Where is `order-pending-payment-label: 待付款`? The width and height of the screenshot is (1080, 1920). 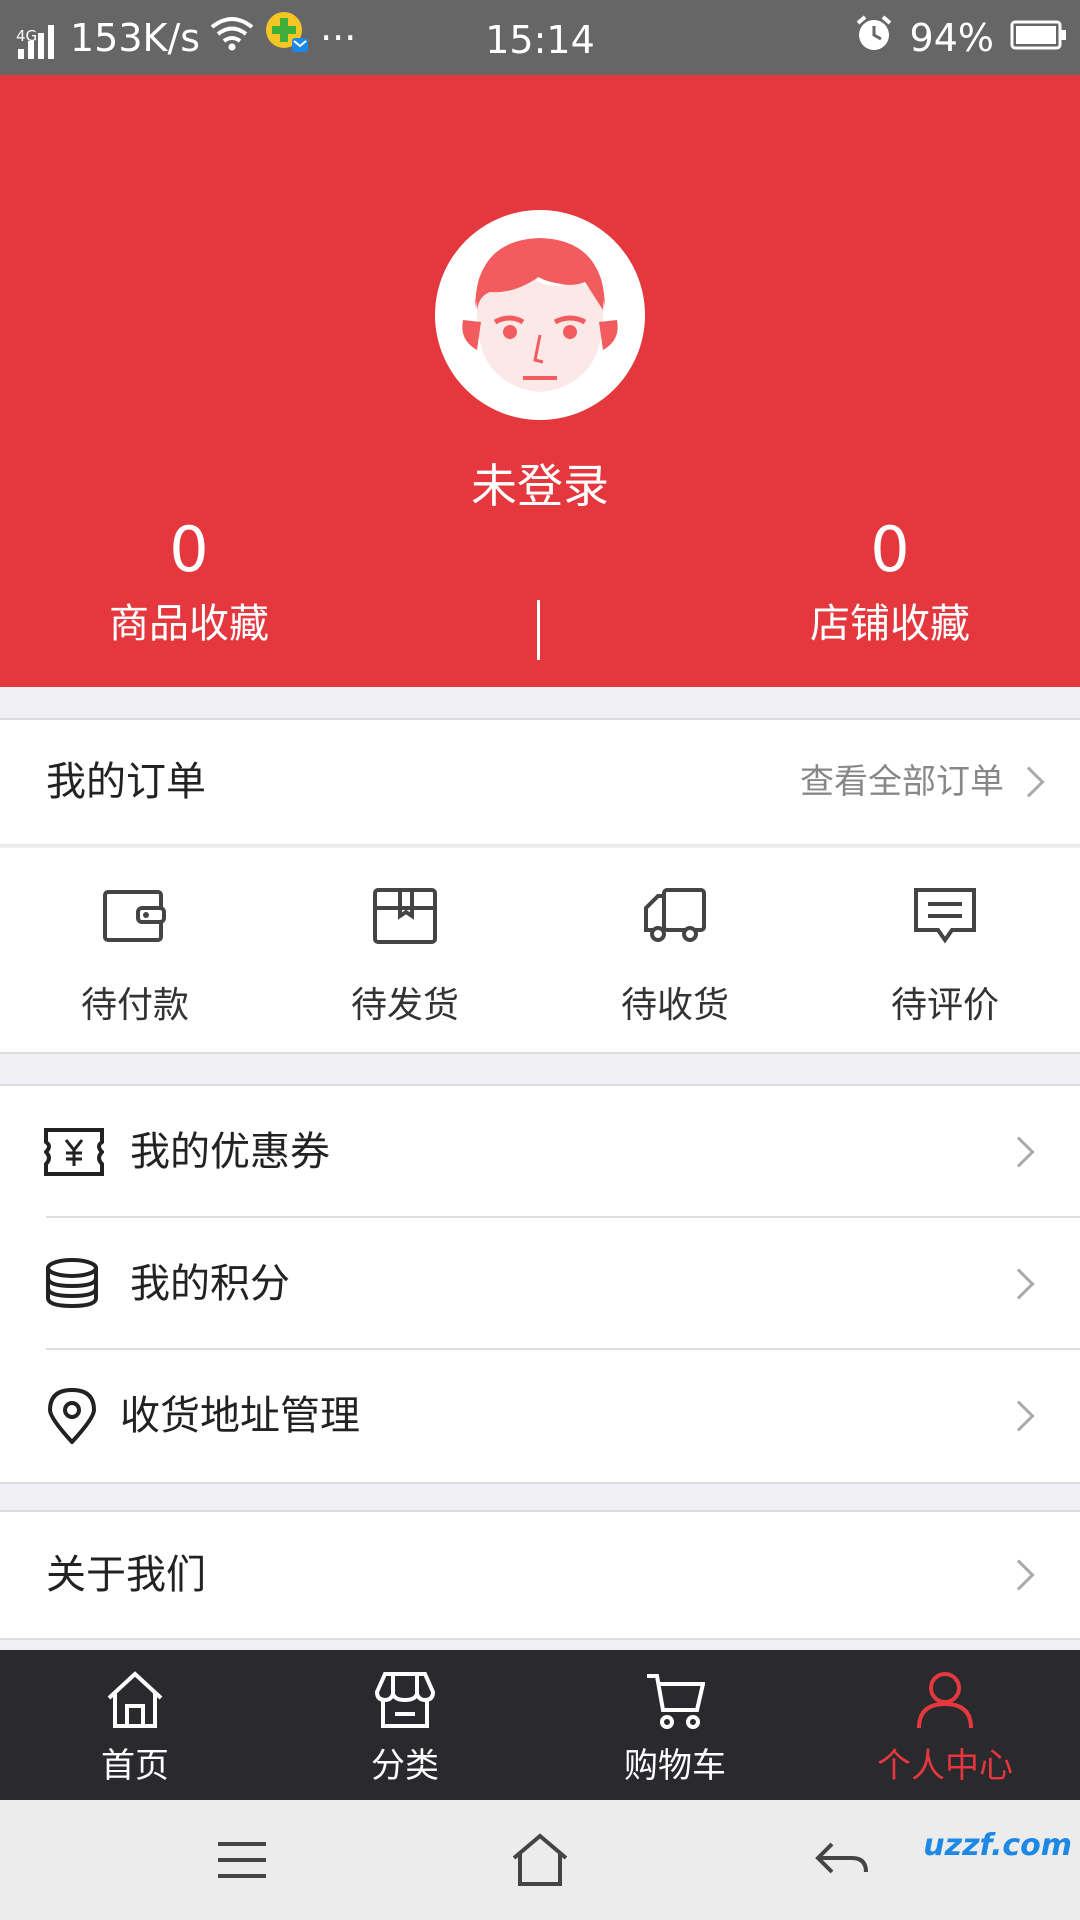 order-pending-payment-label: 待付款 is located at coordinates (134, 1005).